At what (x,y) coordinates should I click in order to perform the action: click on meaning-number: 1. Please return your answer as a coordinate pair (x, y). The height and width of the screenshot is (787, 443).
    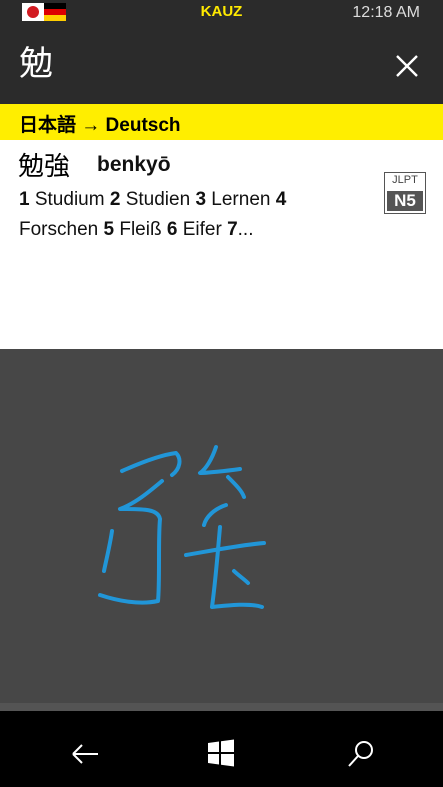
    Looking at the image, I should click on (24, 199).